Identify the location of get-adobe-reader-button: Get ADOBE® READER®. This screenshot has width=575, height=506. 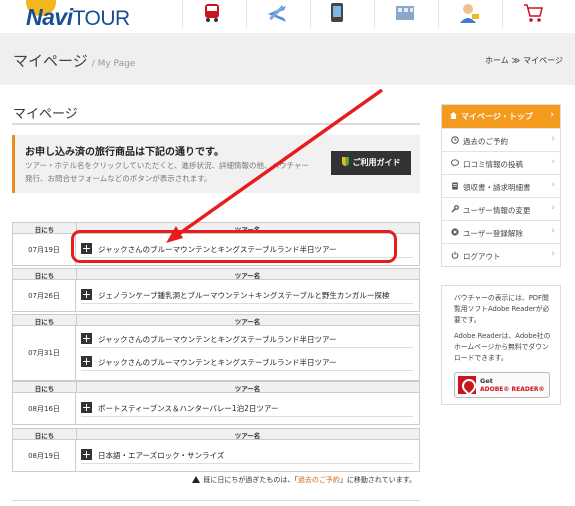
(502, 385).